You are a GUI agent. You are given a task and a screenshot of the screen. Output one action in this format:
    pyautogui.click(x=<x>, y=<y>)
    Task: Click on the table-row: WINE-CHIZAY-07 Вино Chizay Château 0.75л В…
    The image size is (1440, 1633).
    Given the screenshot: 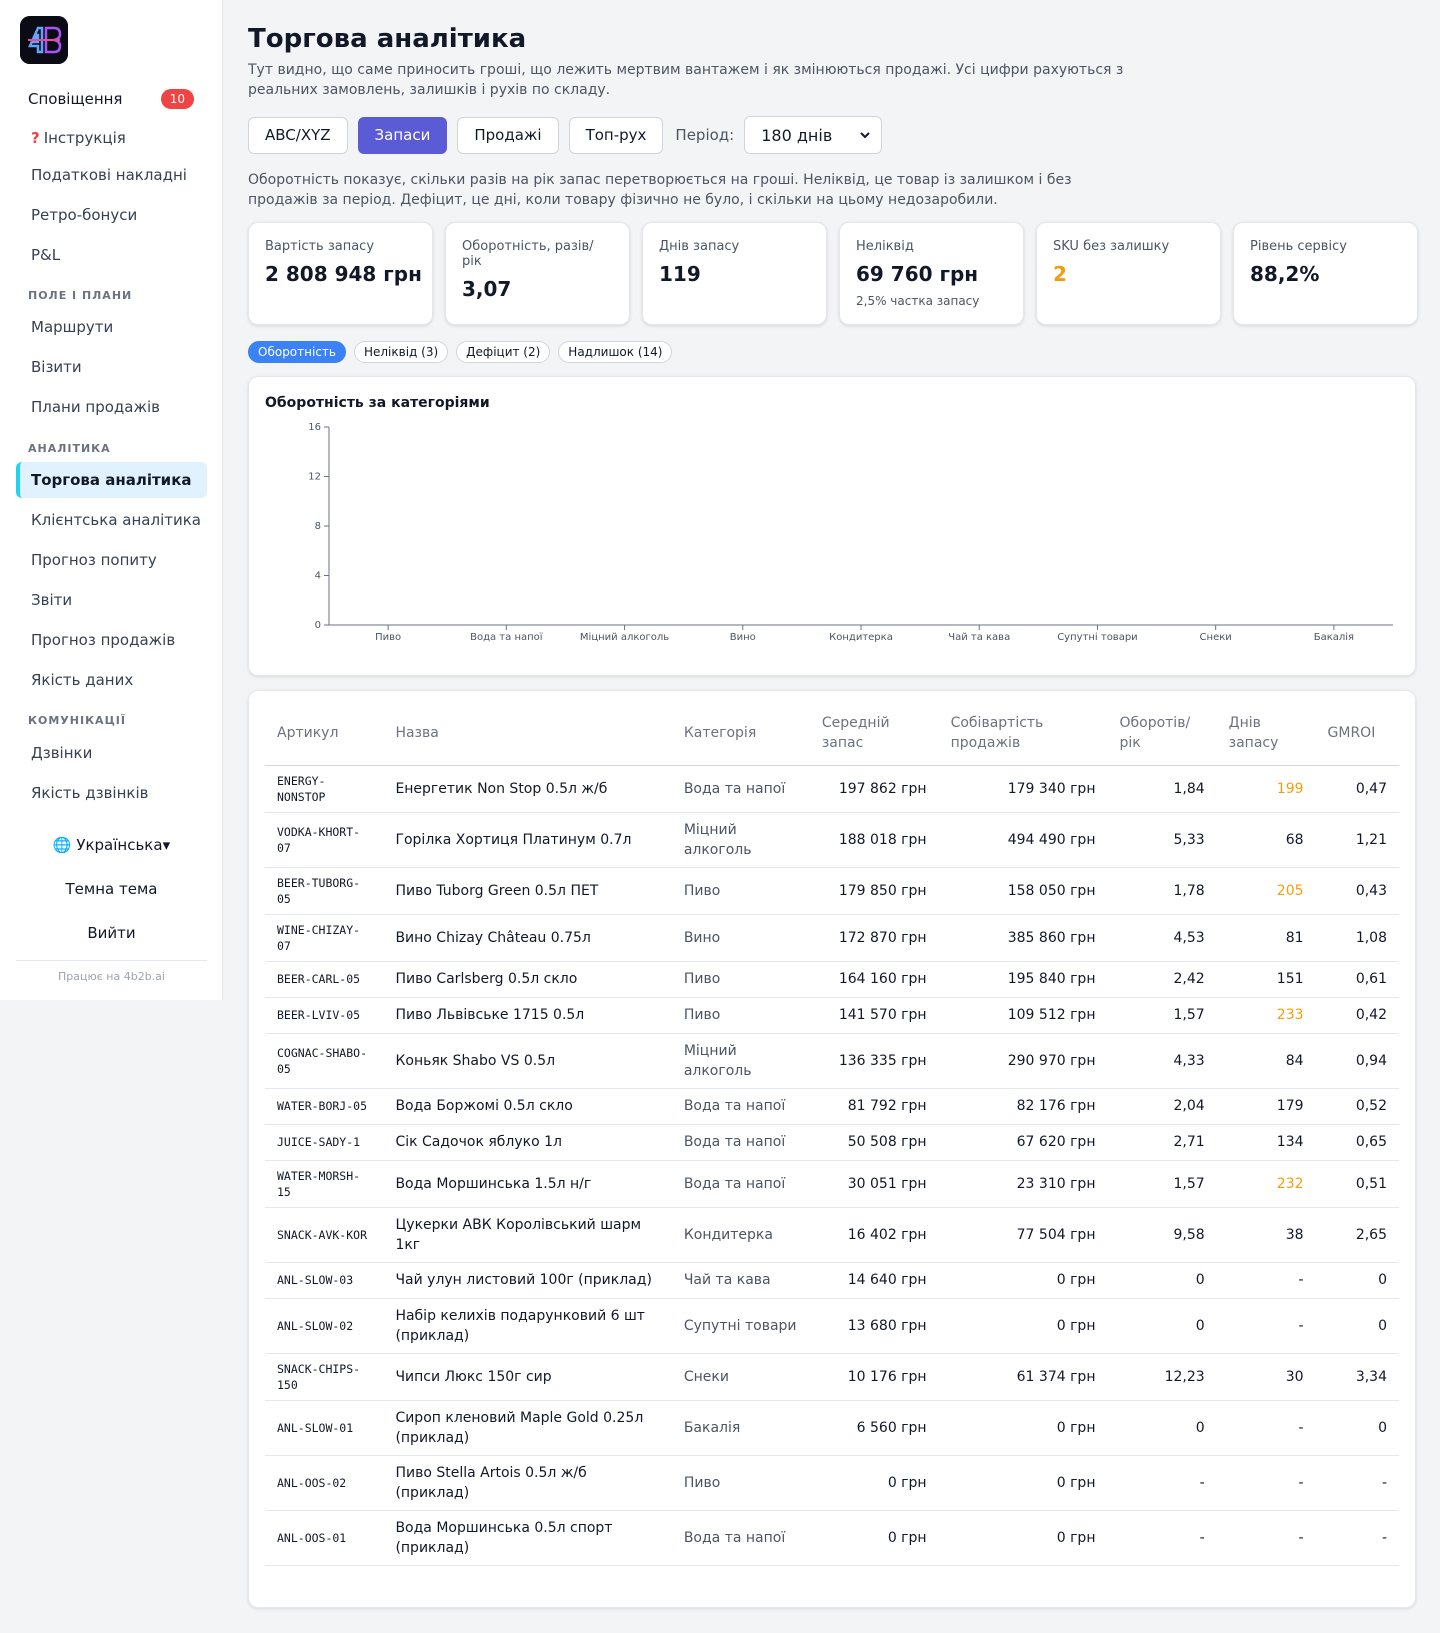 What is the action you would take?
    pyautogui.click(x=832, y=938)
    